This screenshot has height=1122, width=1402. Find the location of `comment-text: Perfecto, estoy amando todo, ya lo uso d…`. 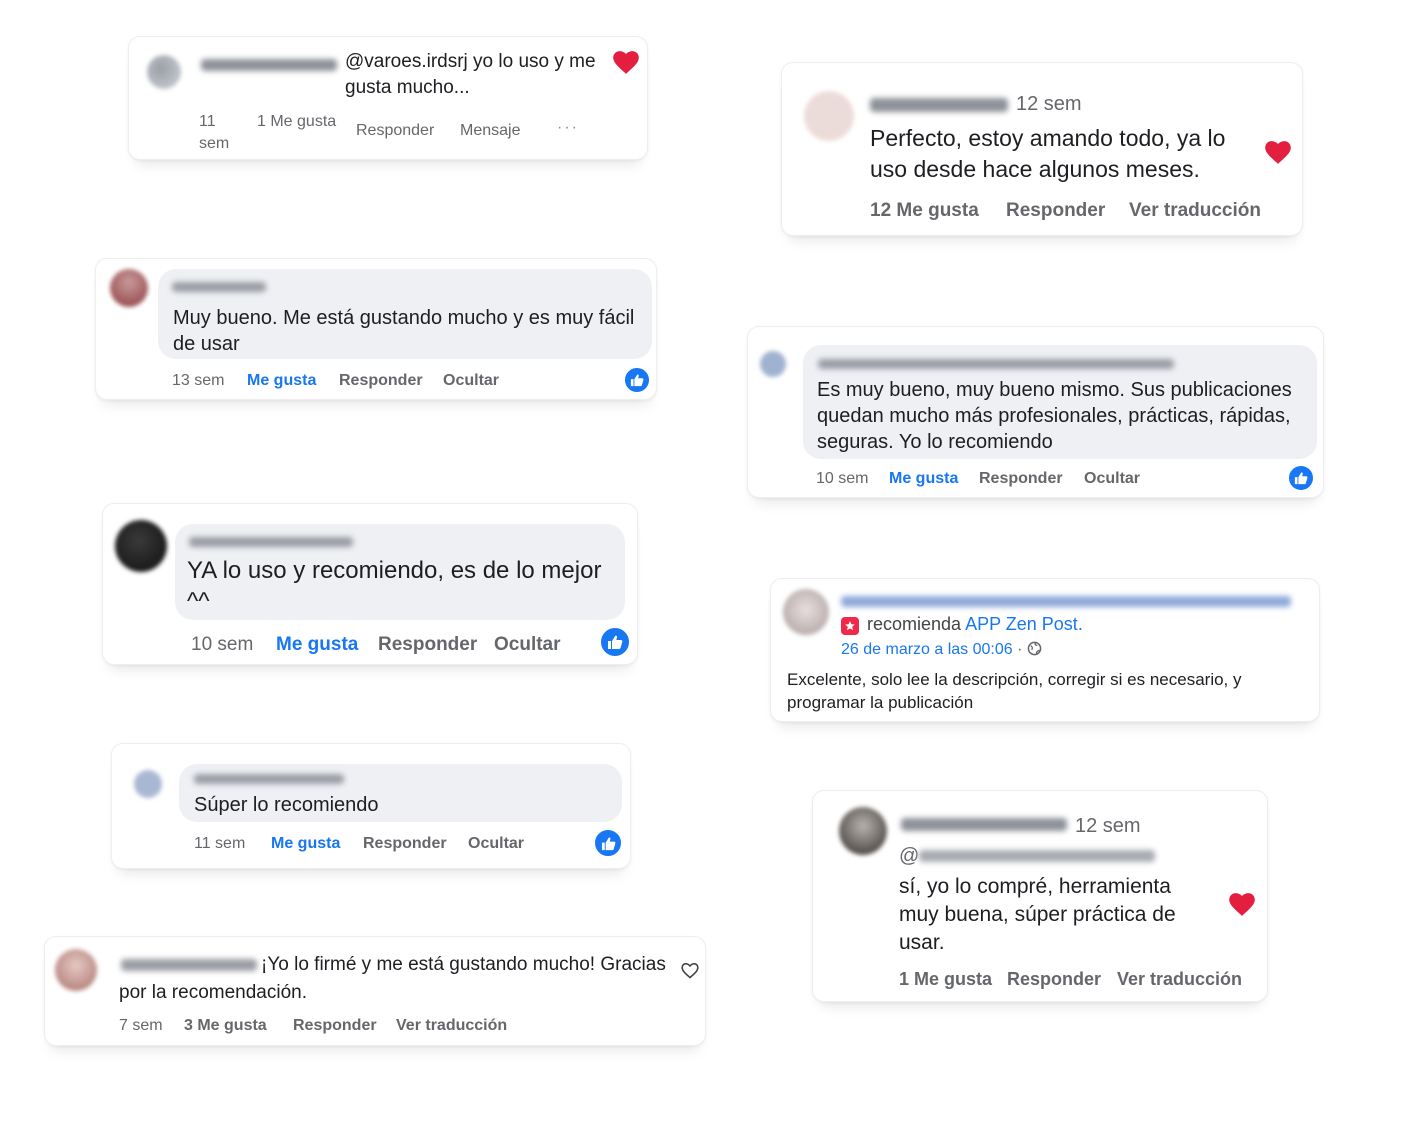

comment-text: Perfecto, estoy amando todo, ya lo uso d… is located at coordinates (1048, 153).